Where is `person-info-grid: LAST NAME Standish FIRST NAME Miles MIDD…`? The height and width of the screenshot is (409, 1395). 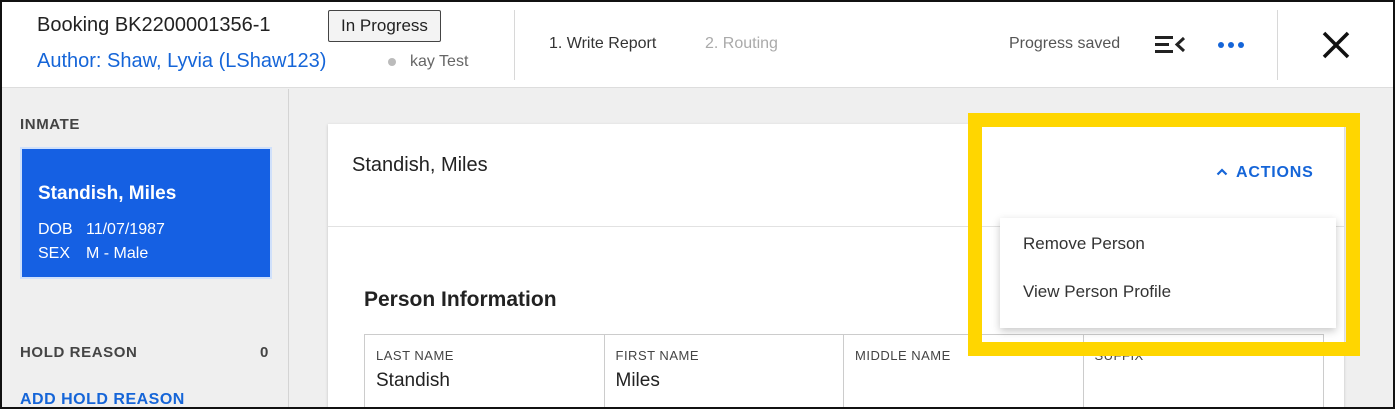
person-info-grid: LAST NAME Standish FIRST NAME Miles MIDD… is located at coordinates (844, 370).